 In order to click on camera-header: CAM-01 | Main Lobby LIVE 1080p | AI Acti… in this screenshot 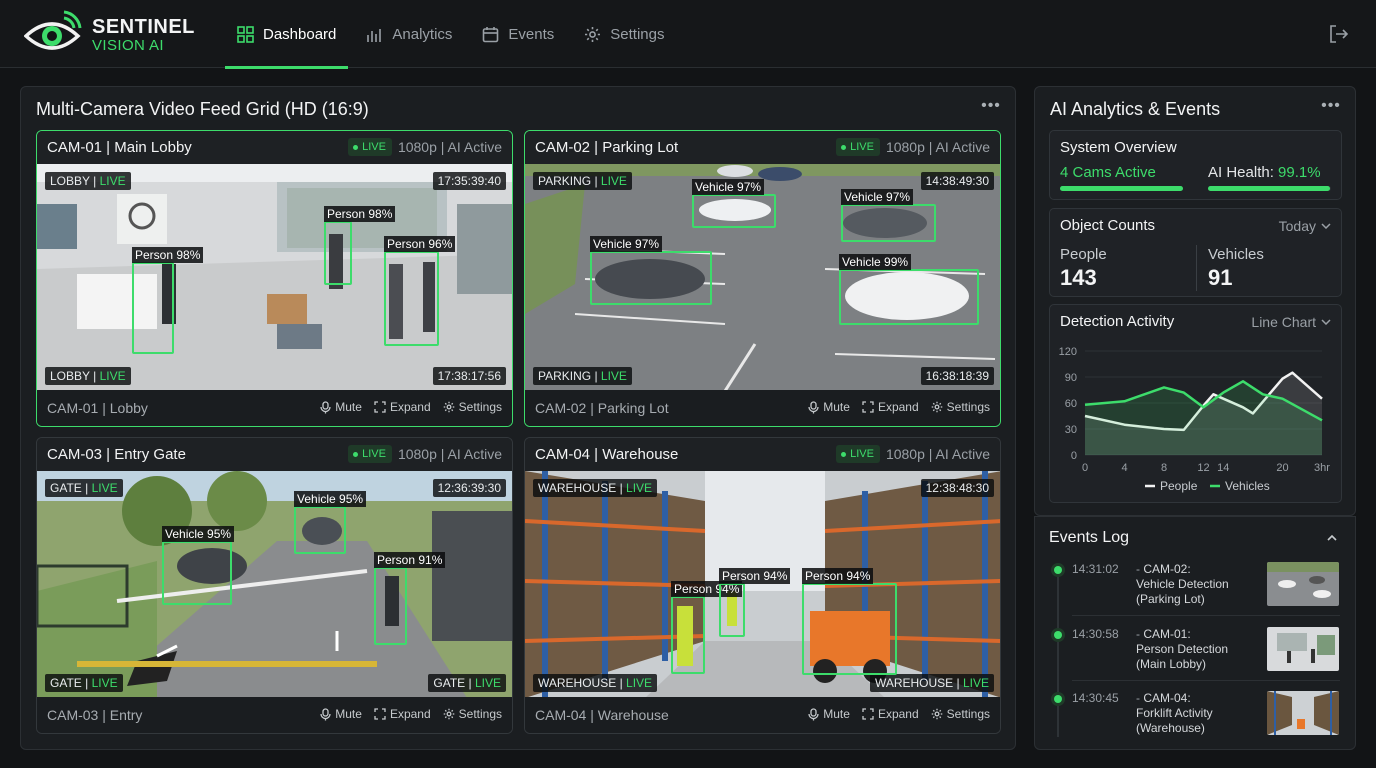, I will do `click(274, 147)`.